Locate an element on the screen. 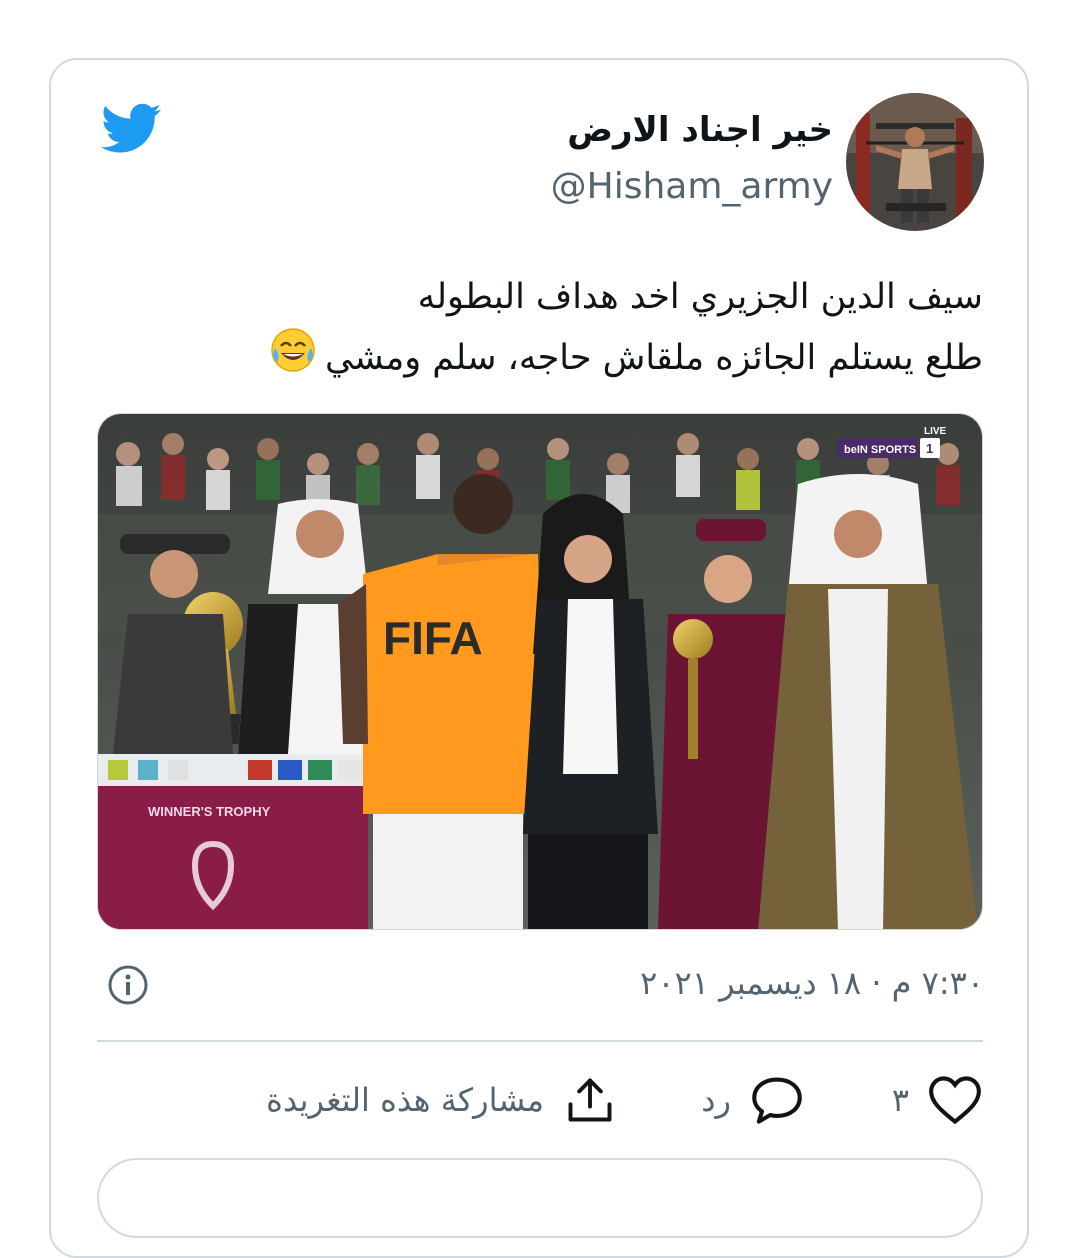 The image size is (1080, 1258). user-handle: @Hisham_army is located at coordinates (692, 186).